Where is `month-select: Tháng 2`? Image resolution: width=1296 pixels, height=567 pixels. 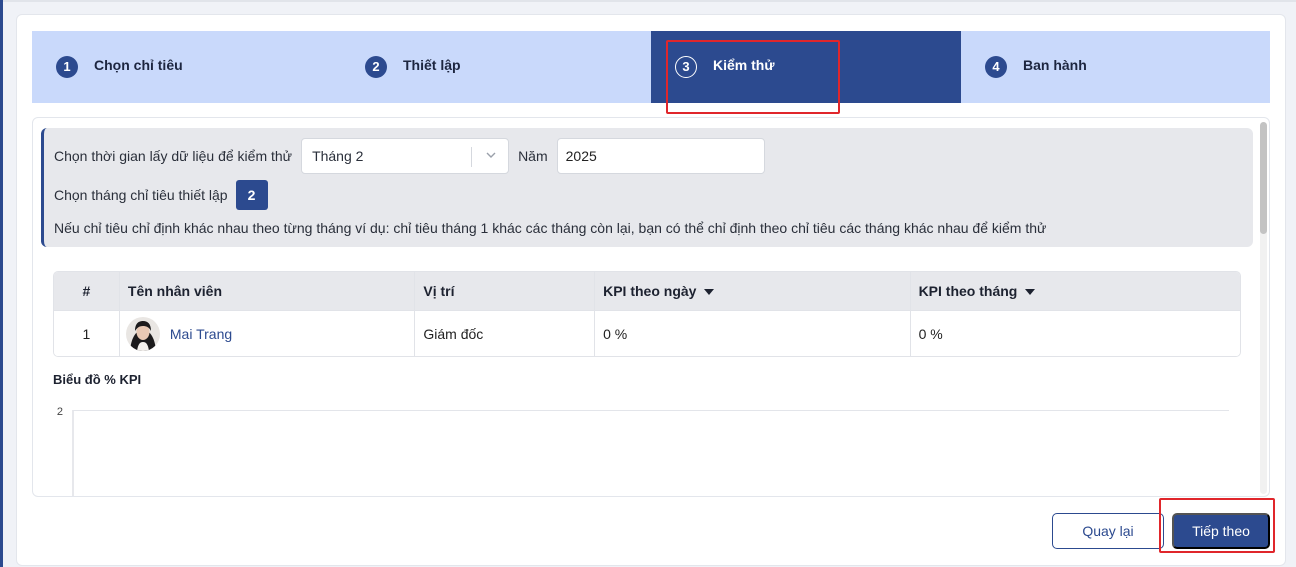
month-select: Tháng 2 is located at coordinates (405, 156).